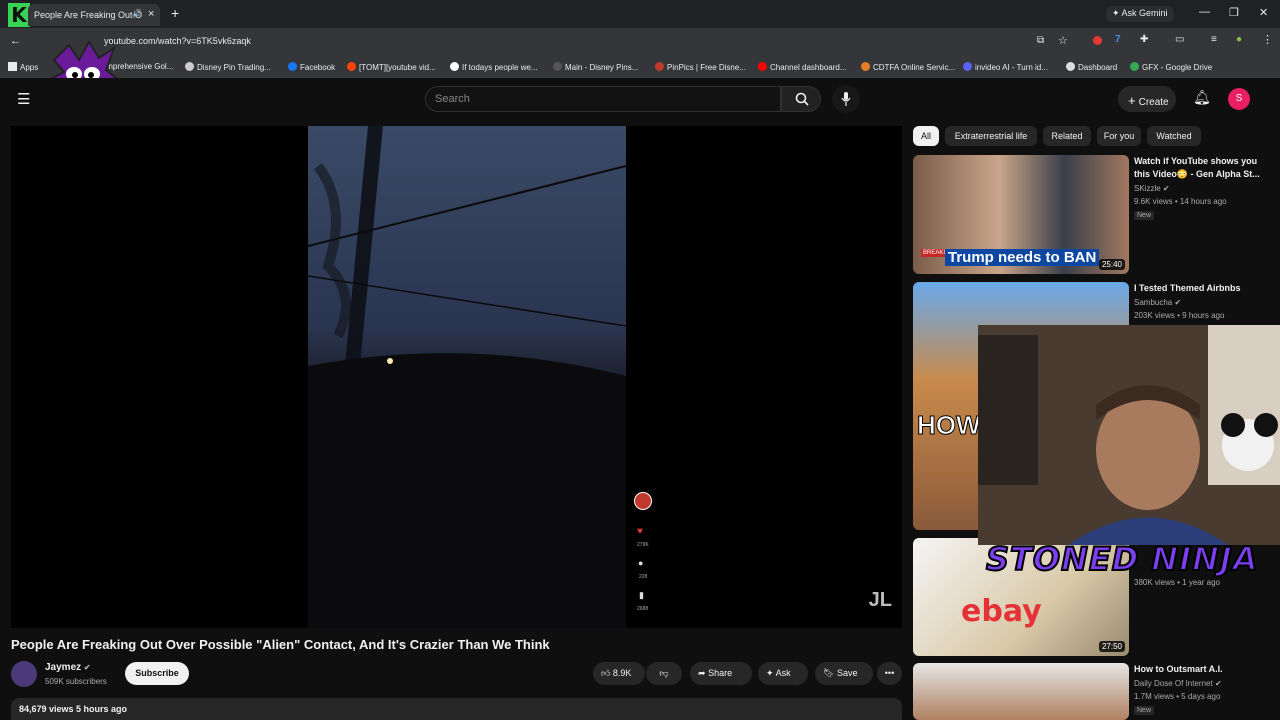  I want to click on recommendation-thumbnail, so click(1021, 691).